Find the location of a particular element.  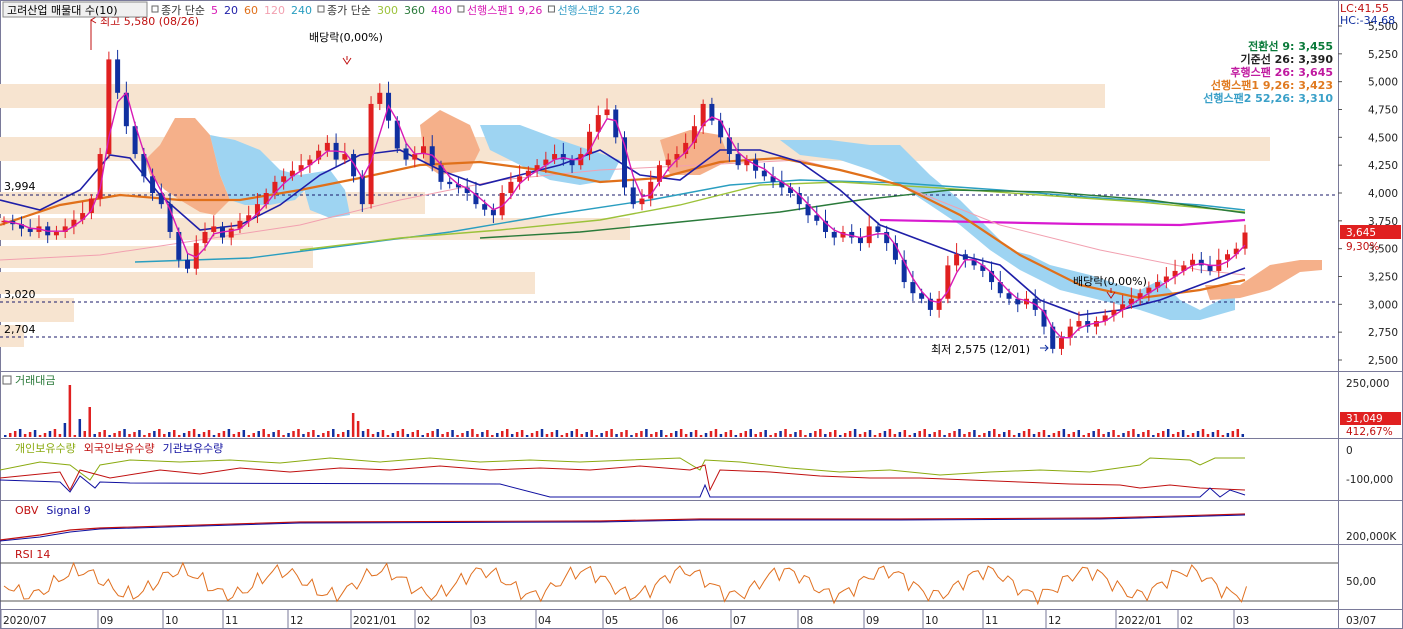

panel-axis-labels: 250,000 0 -100,000 200,000K 50,00 is located at coordinates (1371, 483).